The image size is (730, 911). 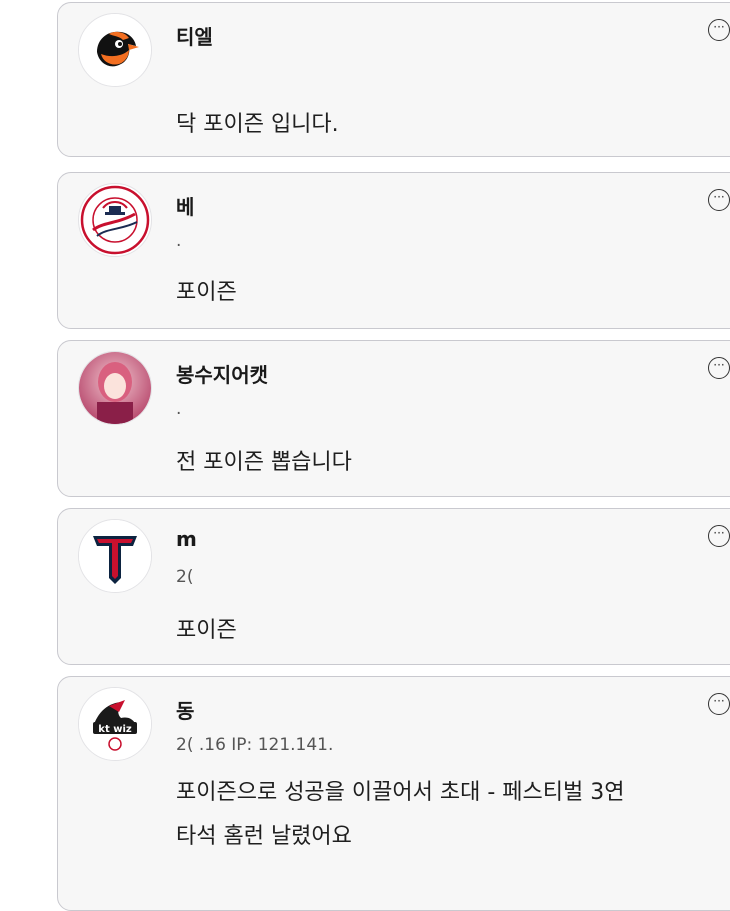 I want to click on t-shield-logo-icon, so click(x=115, y=556).